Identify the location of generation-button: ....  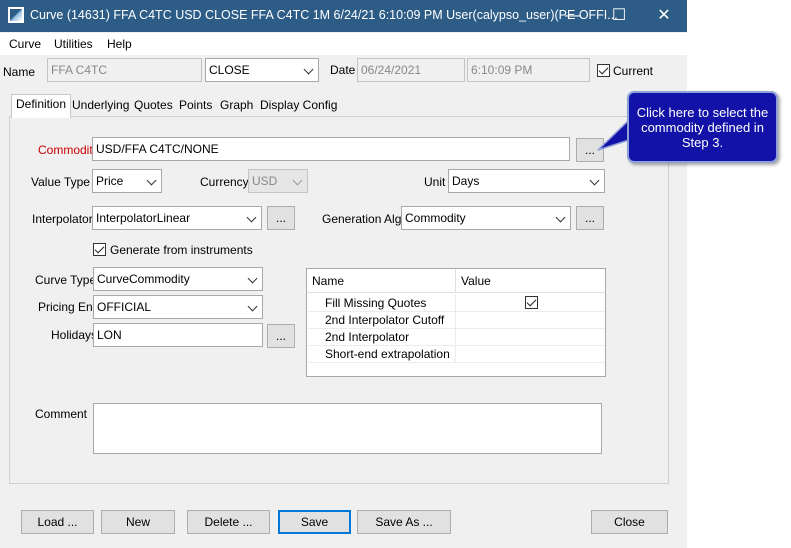
(590, 218).